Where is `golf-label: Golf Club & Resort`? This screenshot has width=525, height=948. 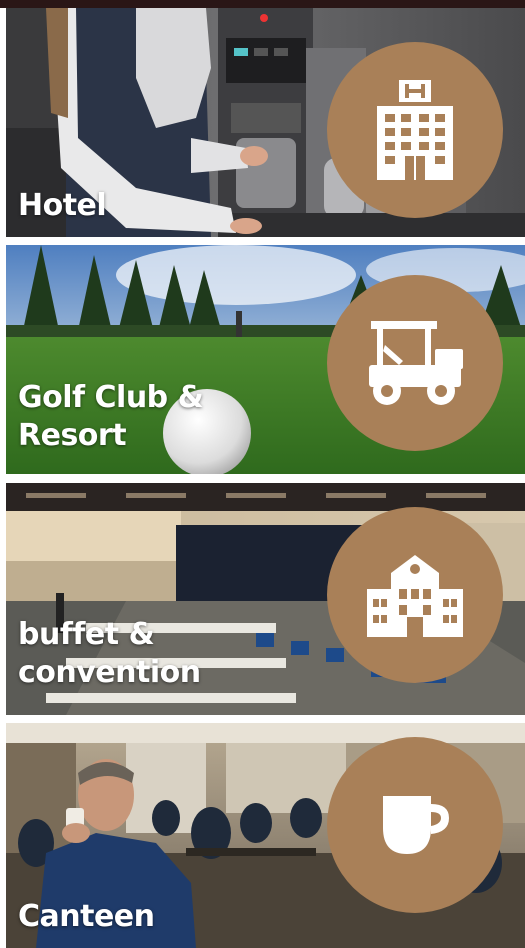 golf-label: Golf Club & Resort is located at coordinates (111, 417).